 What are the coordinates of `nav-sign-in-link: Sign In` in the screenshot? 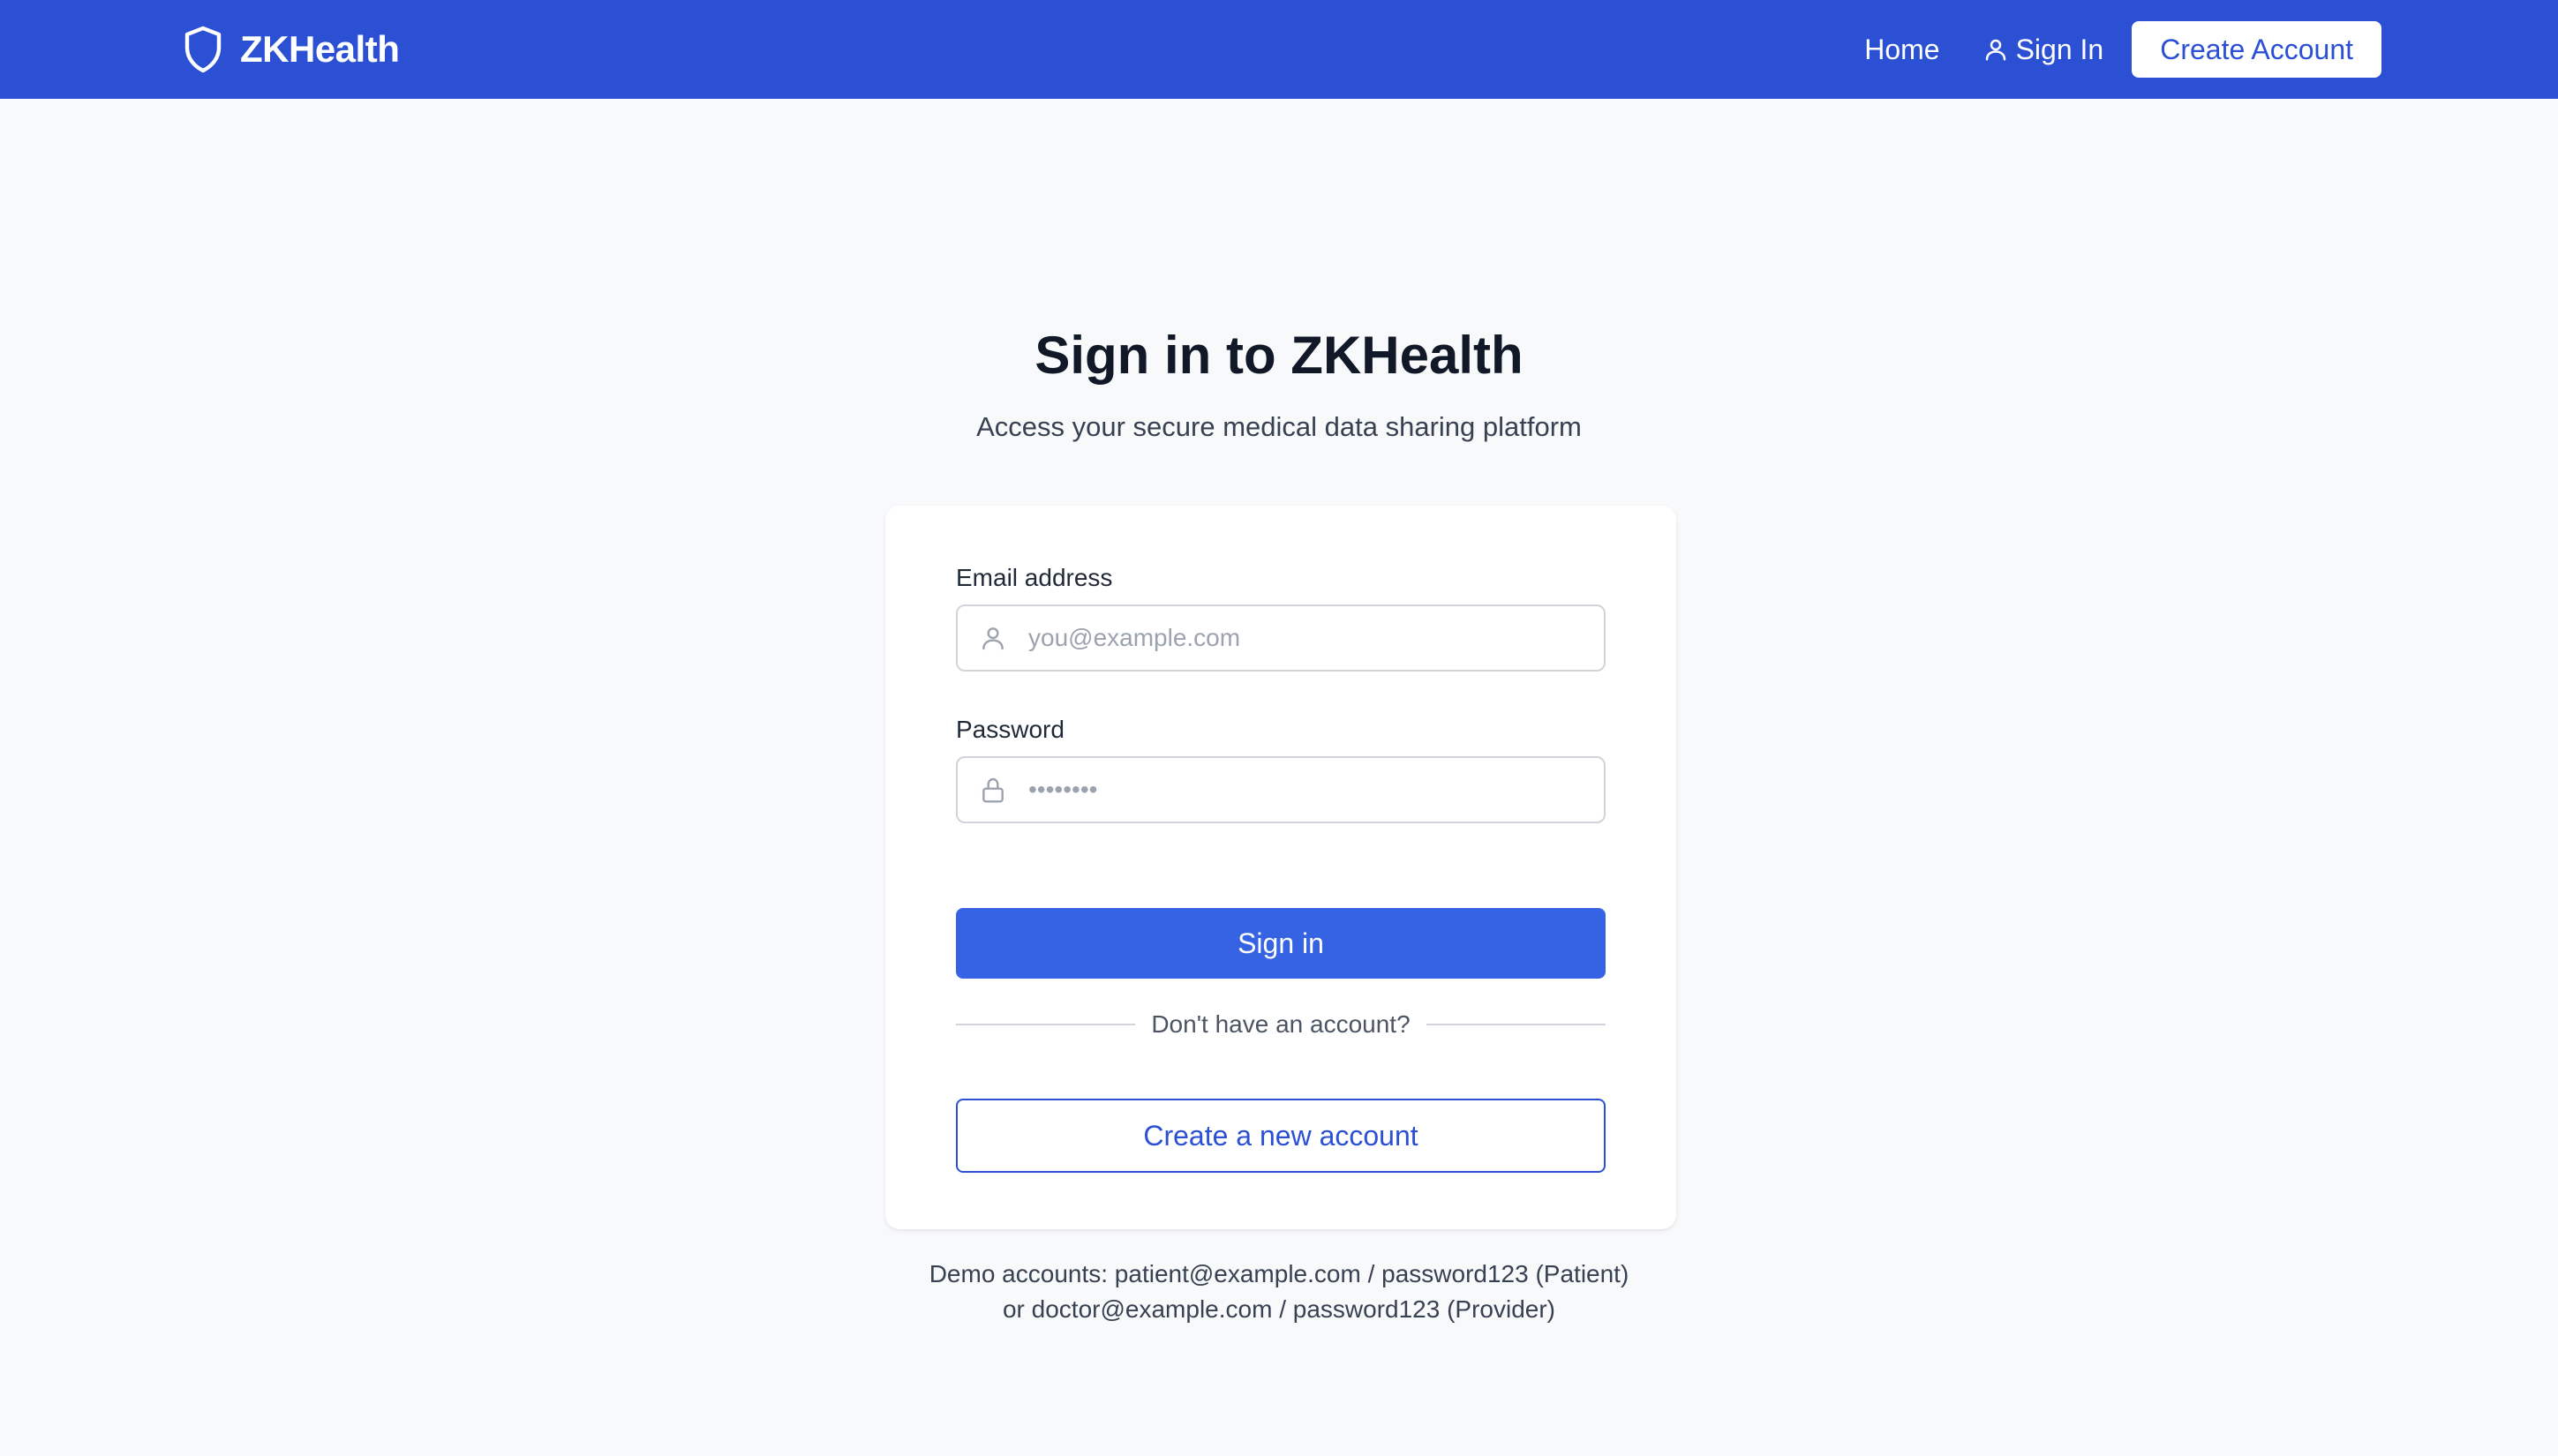 It's located at (2043, 49).